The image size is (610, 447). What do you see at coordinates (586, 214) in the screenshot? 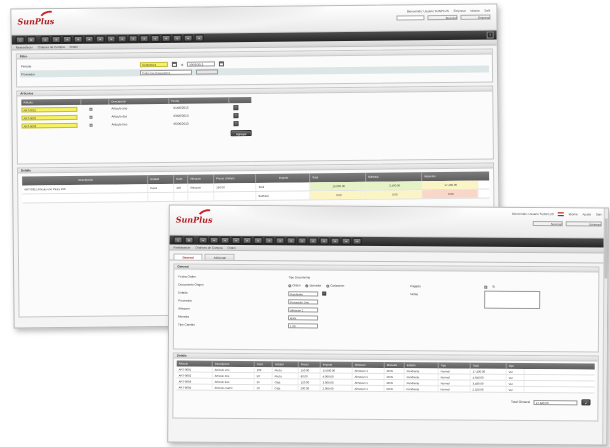
I see `help-link: Ayuda` at bounding box center [586, 214].